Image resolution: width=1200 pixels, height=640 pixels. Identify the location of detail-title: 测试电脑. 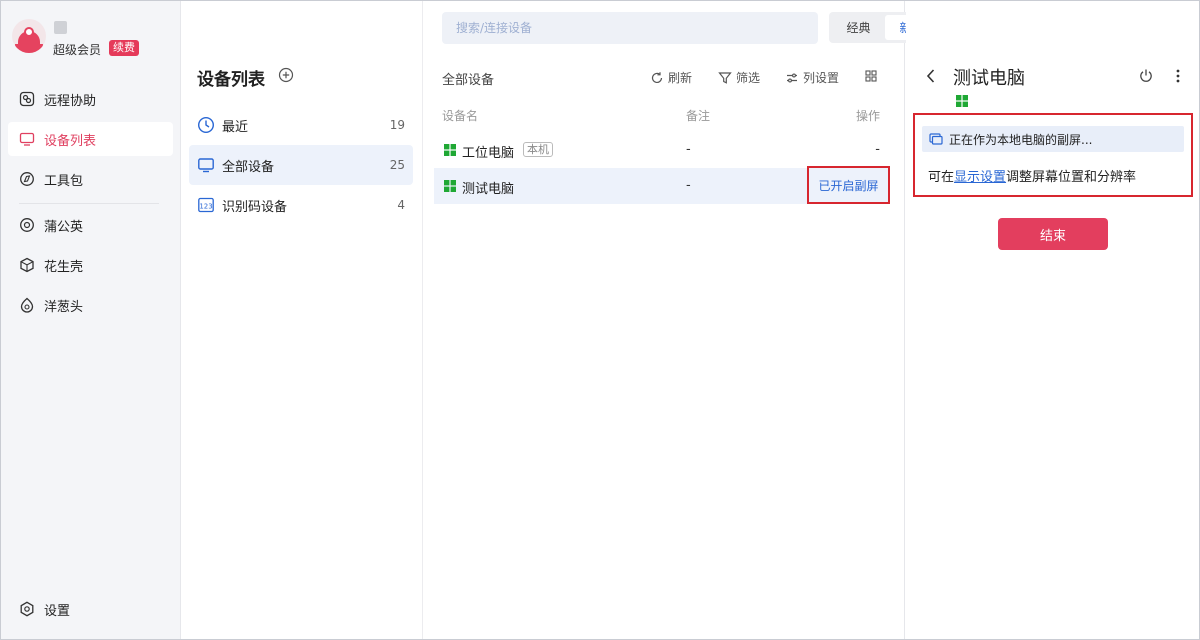
(989, 78).